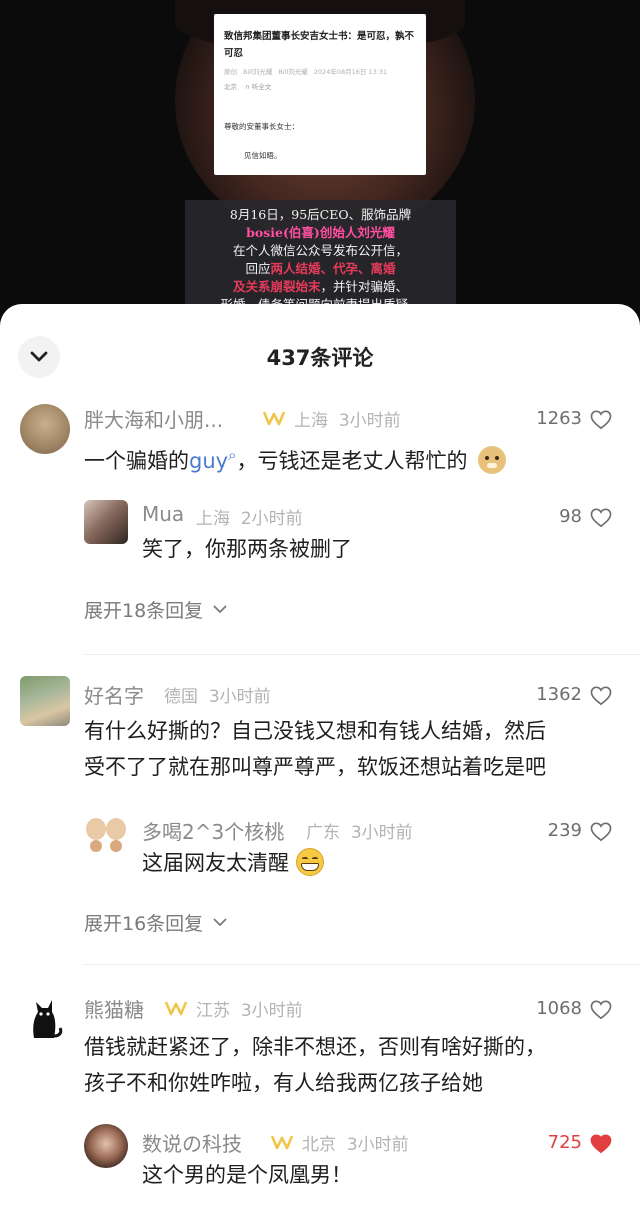  What do you see at coordinates (315, 767) in the screenshot?
I see `comment-text-line-2: 受不了了就在那叫尊严尊严，软饭还想站着吃是吧` at bounding box center [315, 767].